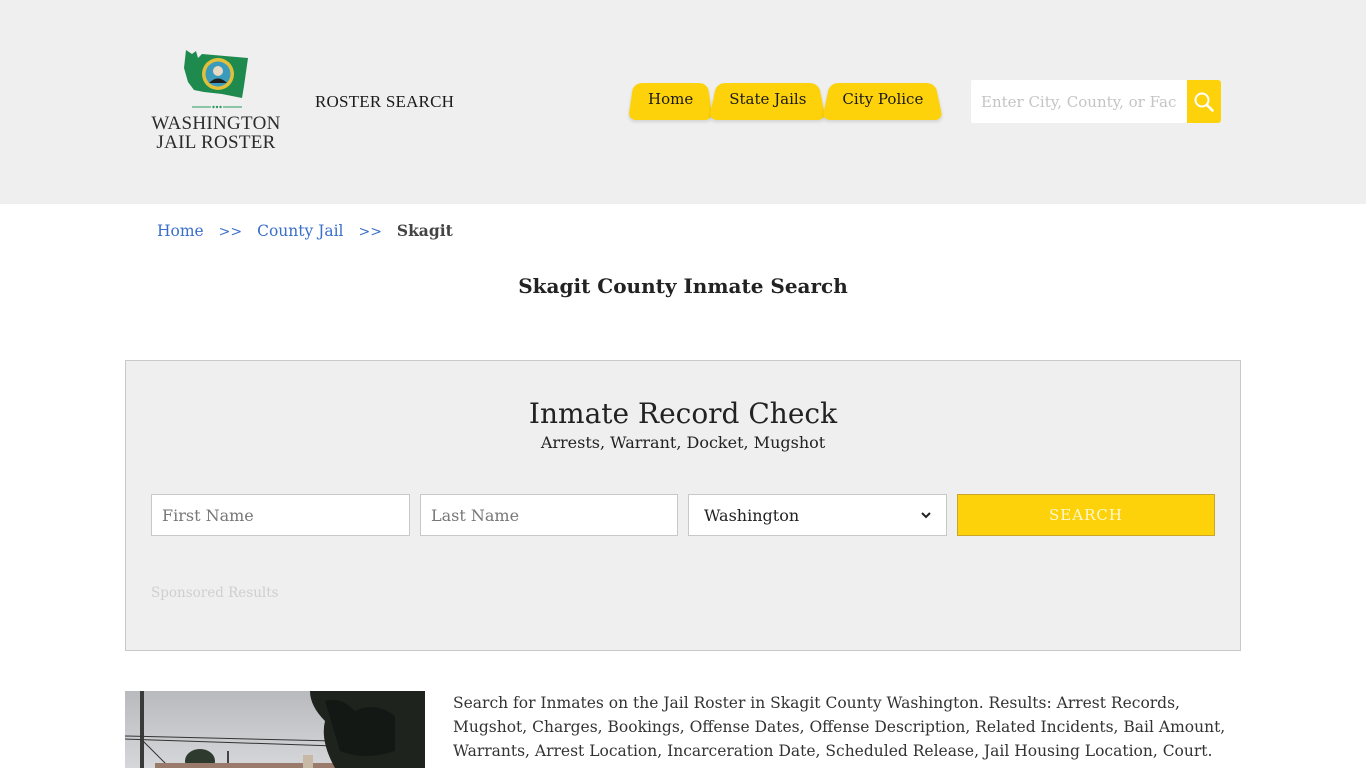  Describe the element at coordinates (1079, 101) in the screenshot. I see `site-search-input` at that location.